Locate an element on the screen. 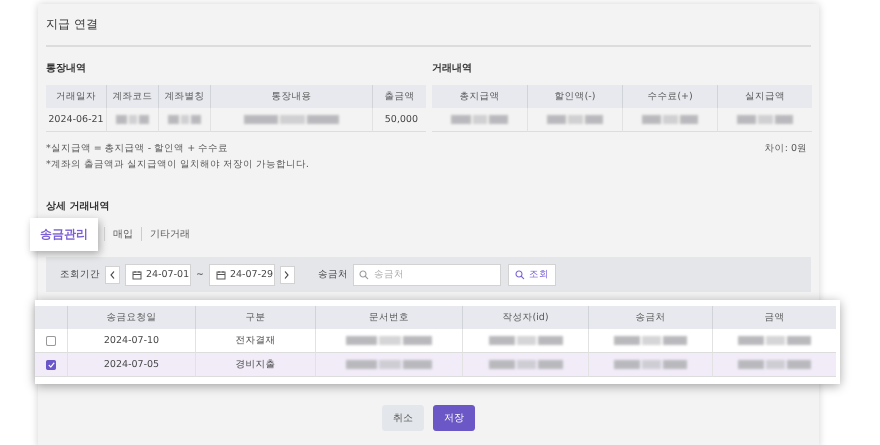  search-button: 조회 is located at coordinates (532, 275).